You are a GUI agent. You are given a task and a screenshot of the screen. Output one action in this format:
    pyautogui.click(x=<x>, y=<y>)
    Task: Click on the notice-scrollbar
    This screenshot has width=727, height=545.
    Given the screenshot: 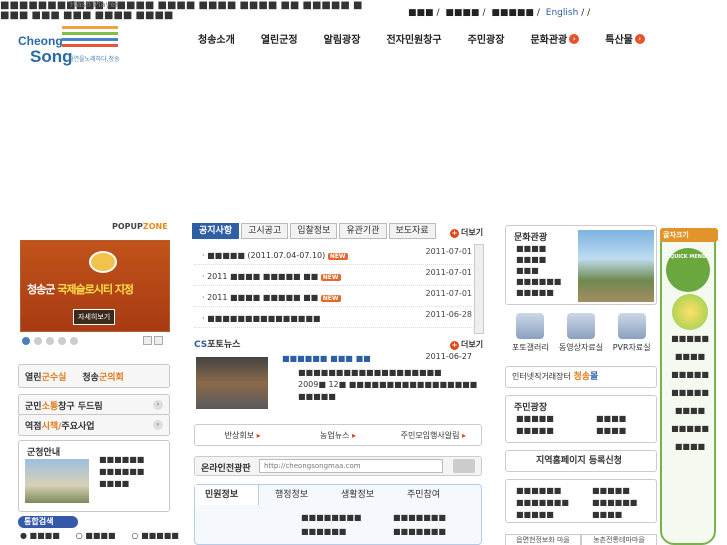 What is the action you would take?
    pyautogui.click(x=479, y=289)
    